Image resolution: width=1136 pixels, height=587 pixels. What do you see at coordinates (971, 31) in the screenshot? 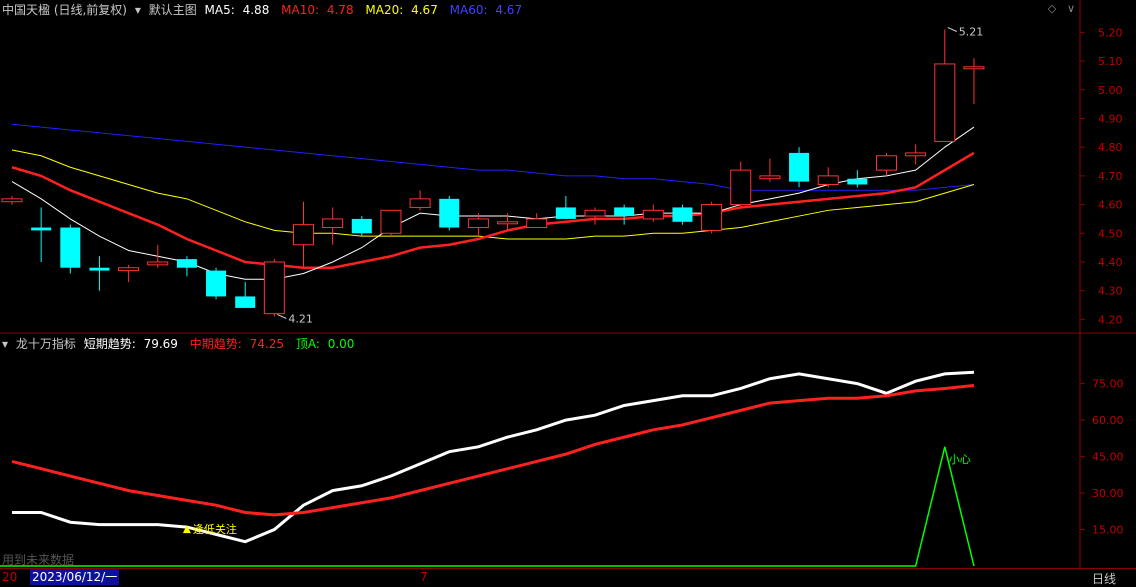
I see `price-annotation: 5.21` at bounding box center [971, 31].